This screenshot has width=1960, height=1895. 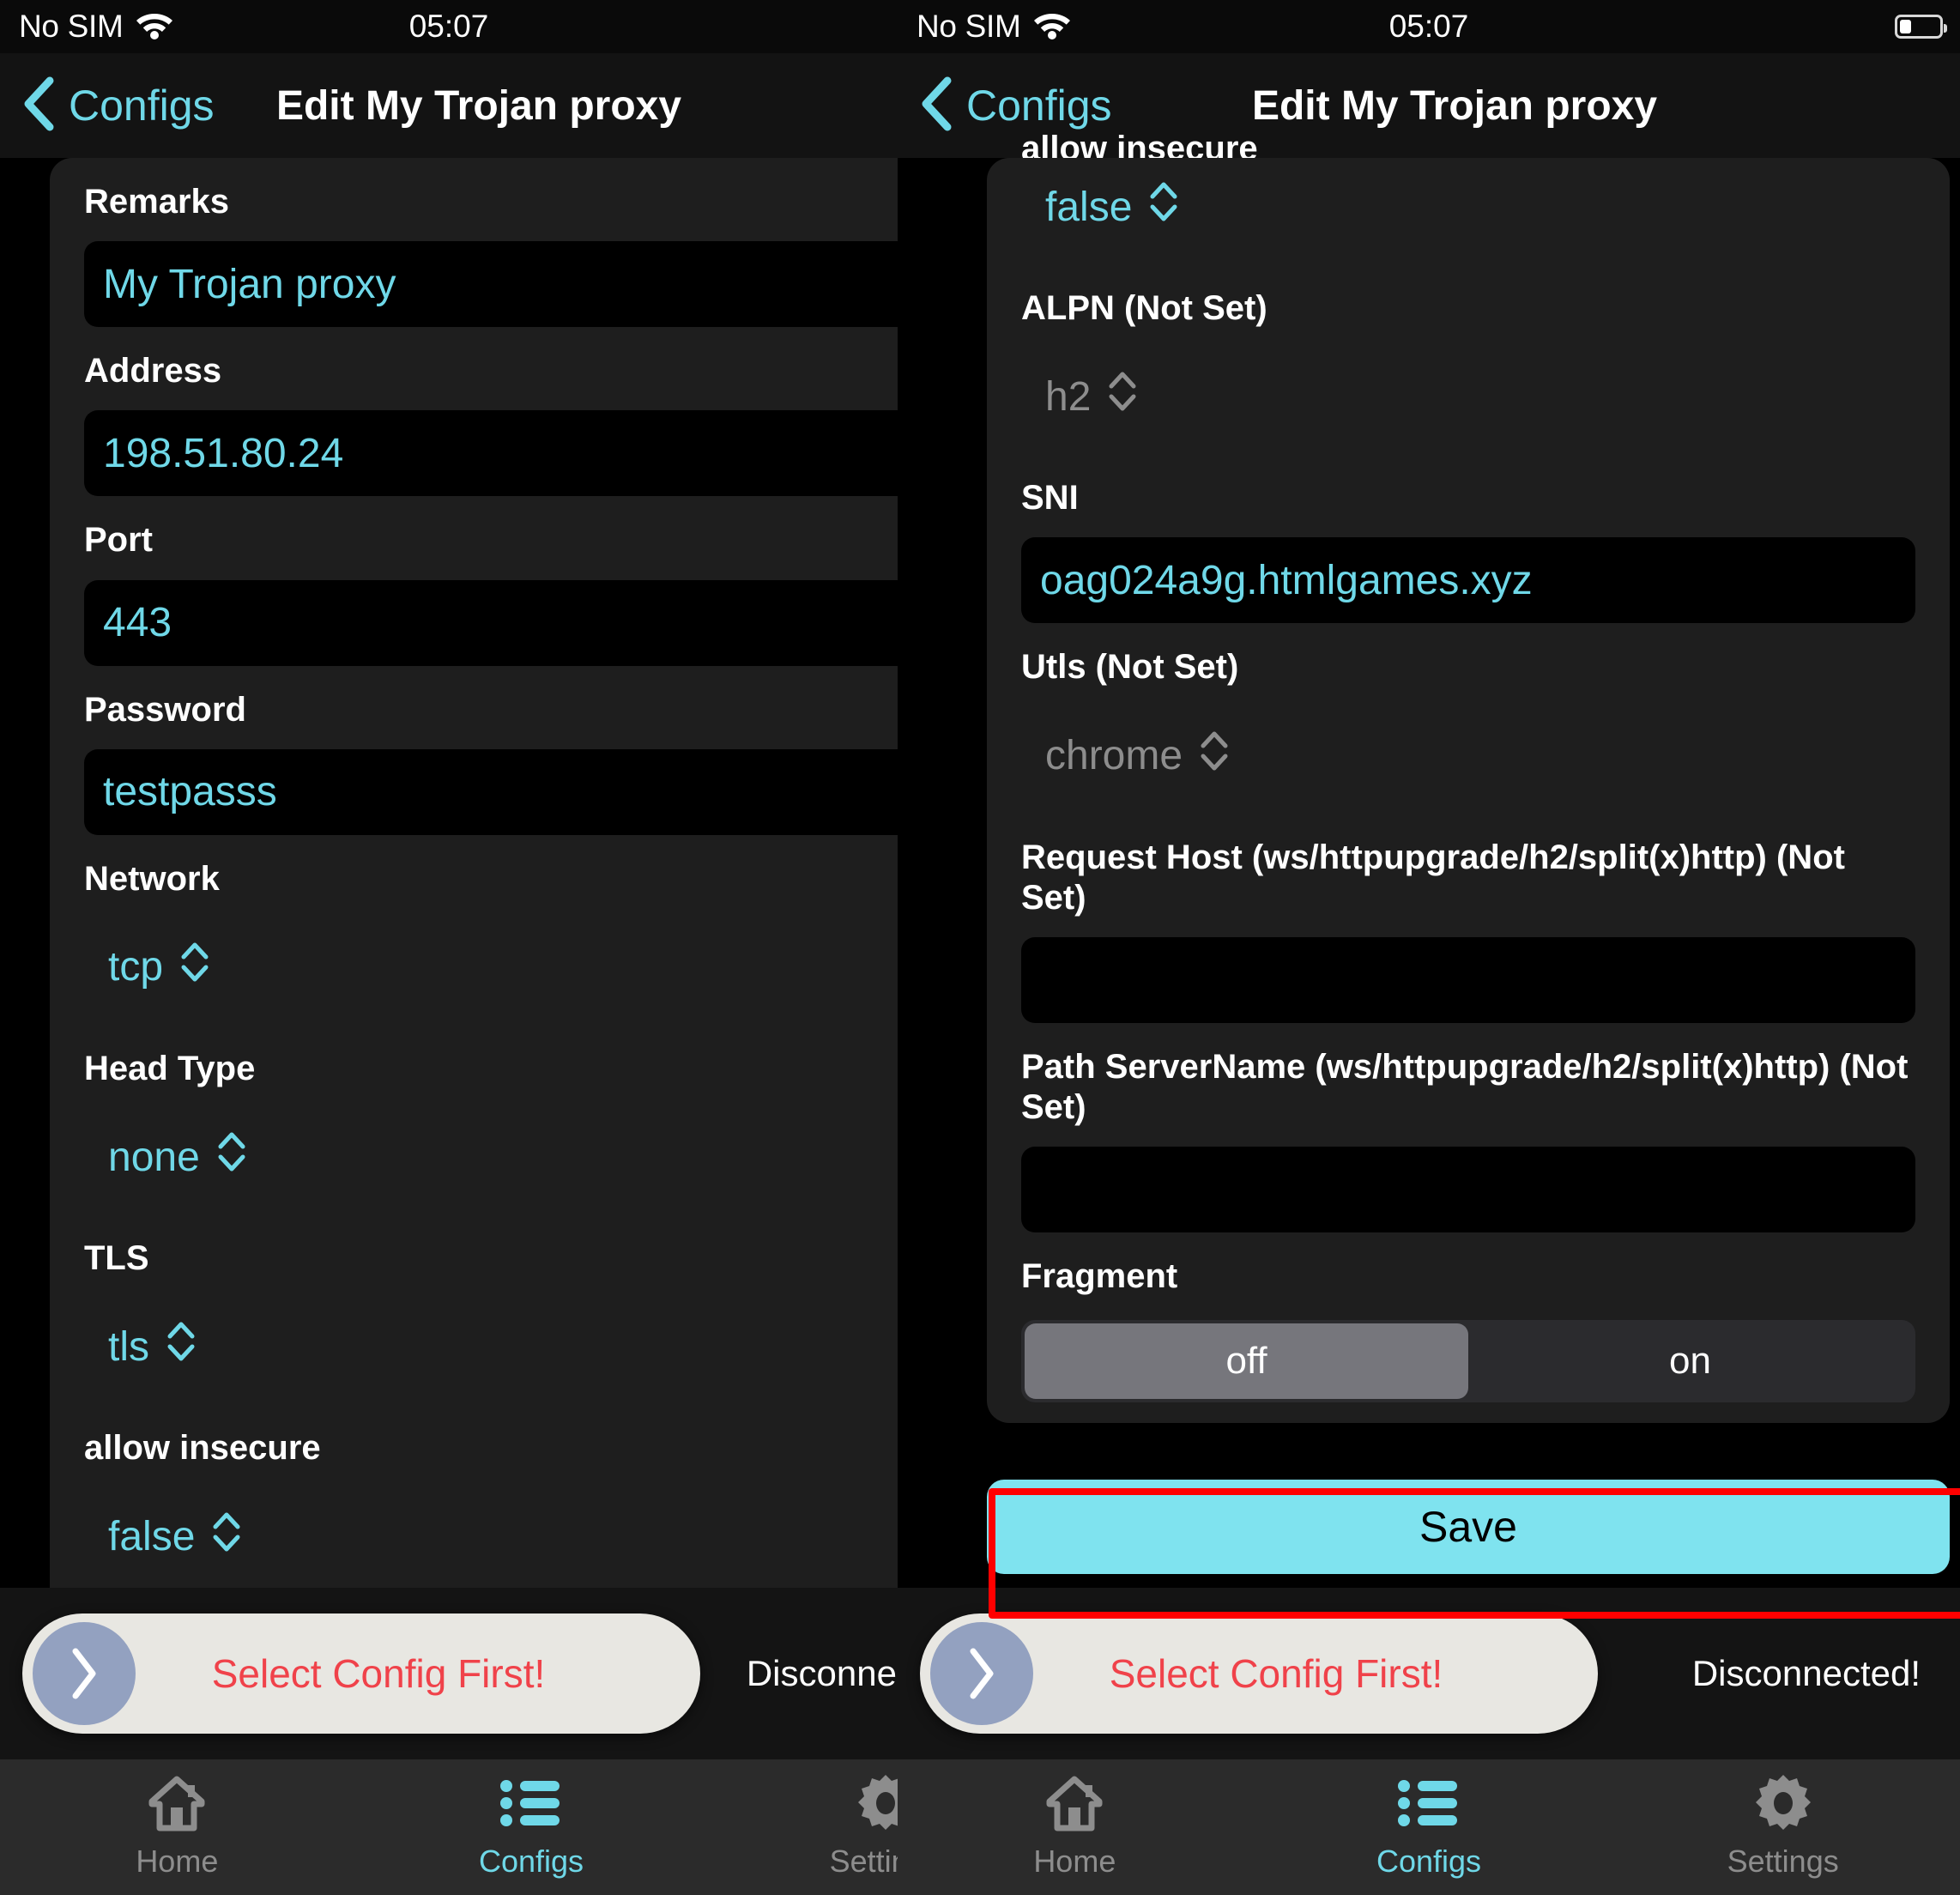 I want to click on field-label: Network, so click(x=152, y=878).